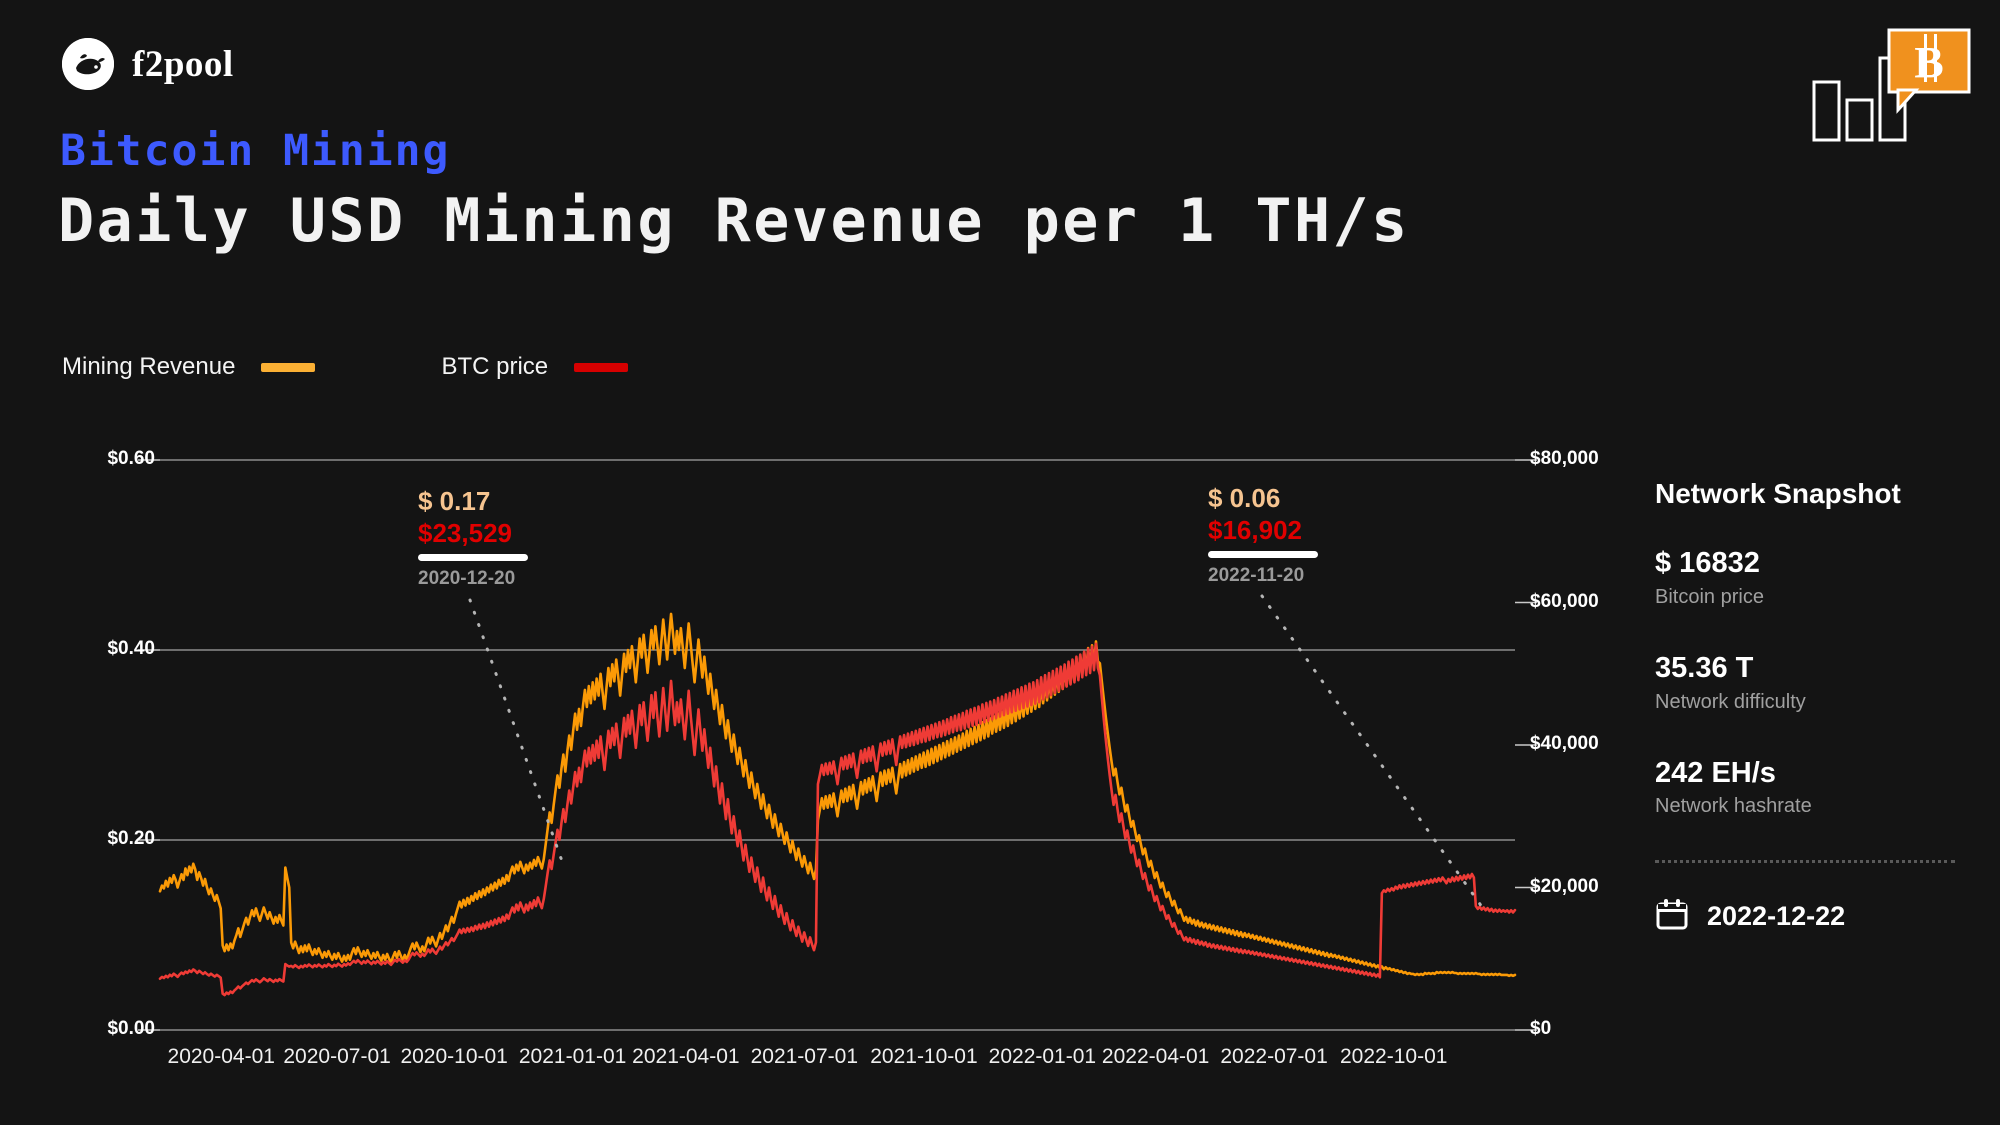 The image size is (2000, 1125). What do you see at coordinates (1255, 529) in the screenshot?
I see `annotation-price: $16,902` at bounding box center [1255, 529].